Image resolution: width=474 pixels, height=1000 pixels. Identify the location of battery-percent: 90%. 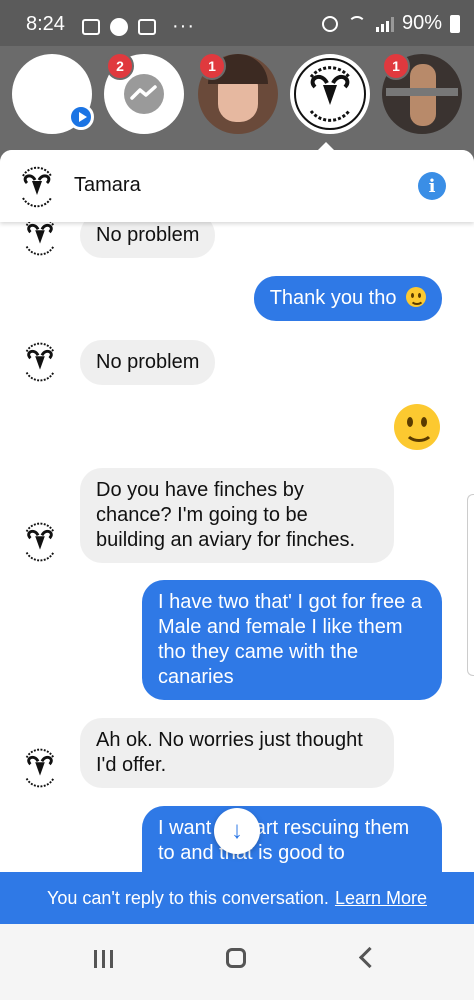
(421, 23).